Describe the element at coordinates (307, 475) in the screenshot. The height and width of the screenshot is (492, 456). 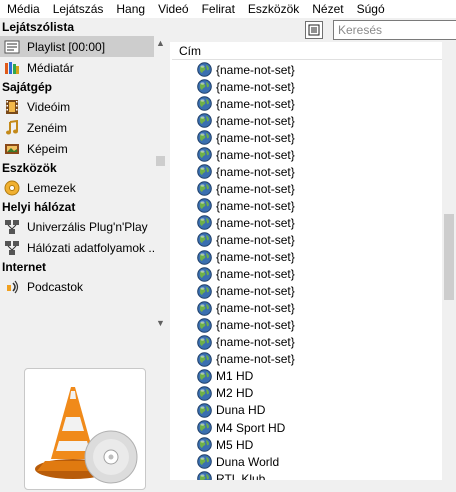
I see `playlist-item: RTL Klub` at that location.